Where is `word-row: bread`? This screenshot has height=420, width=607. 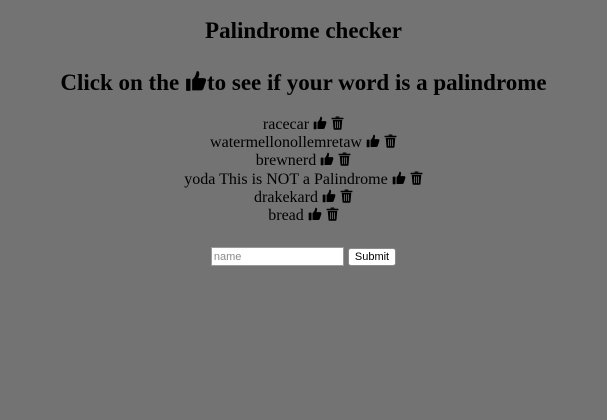
word-row: bread is located at coordinates (303, 216).